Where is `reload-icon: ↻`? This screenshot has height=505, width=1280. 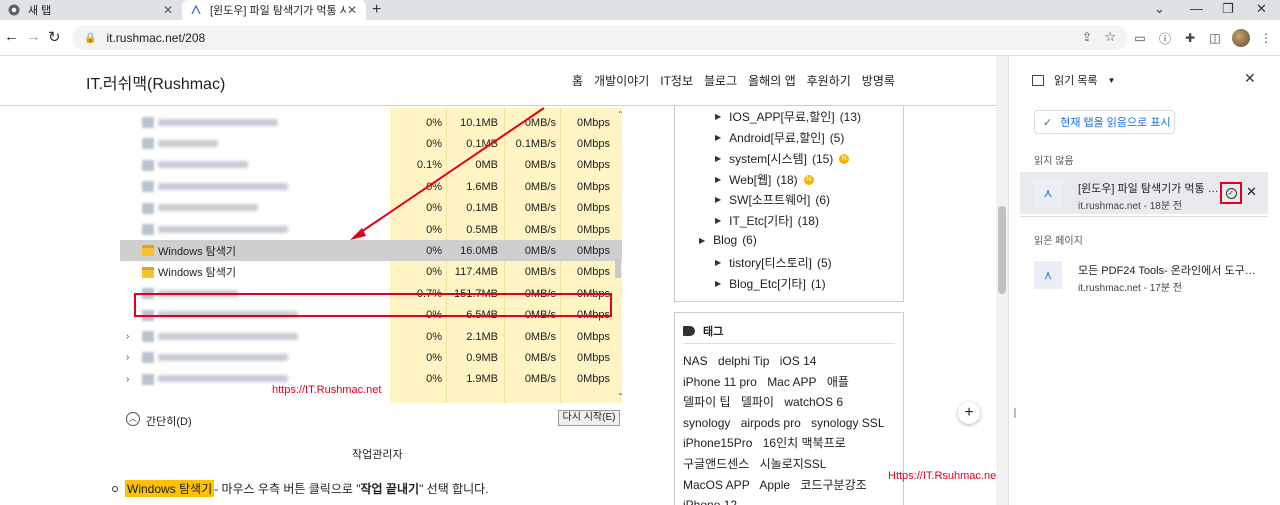
reload-icon: ↻ is located at coordinates (54, 37).